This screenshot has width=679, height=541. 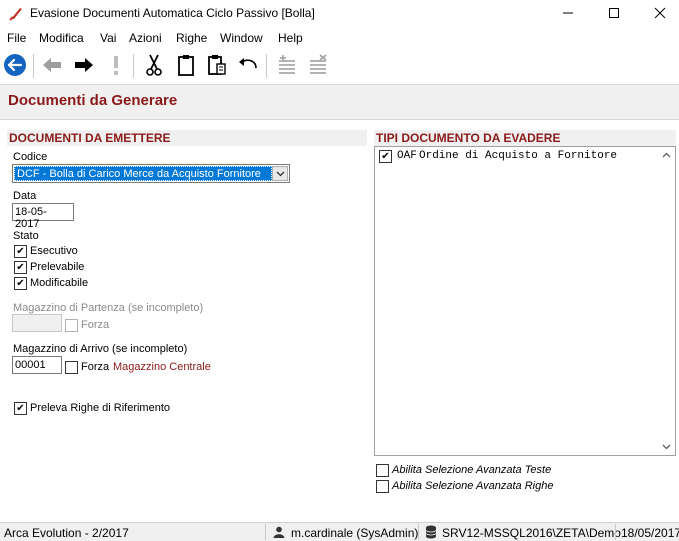 I want to click on paste-button, so click(x=217, y=65).